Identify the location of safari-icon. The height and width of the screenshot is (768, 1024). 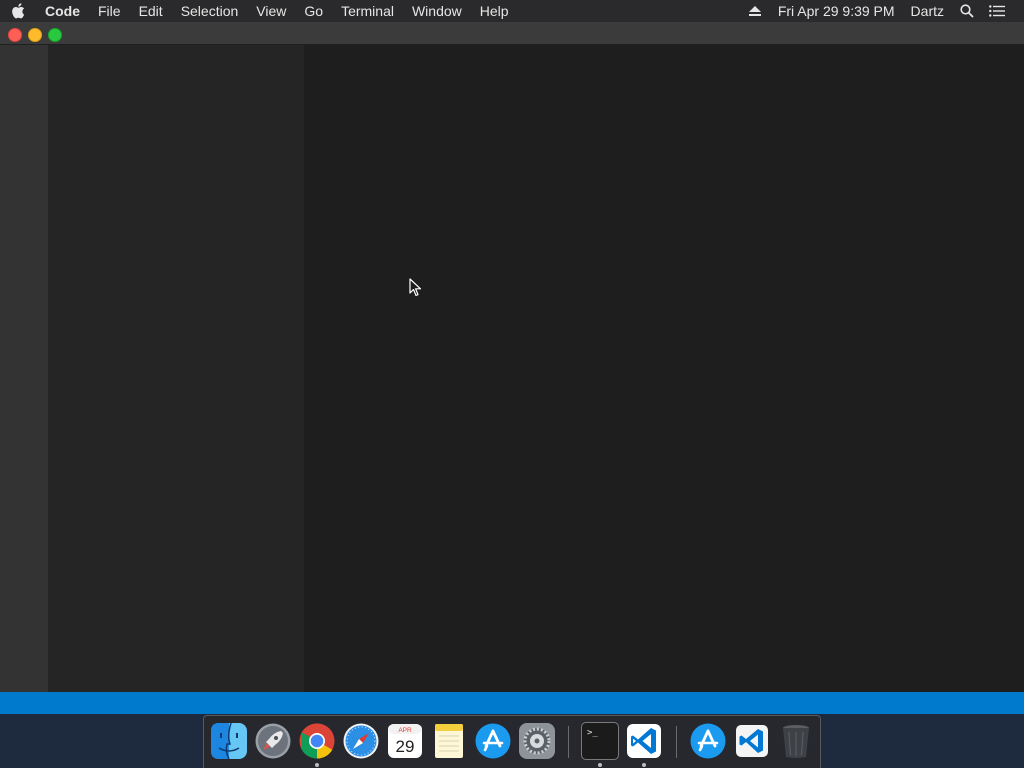
(361, 741).